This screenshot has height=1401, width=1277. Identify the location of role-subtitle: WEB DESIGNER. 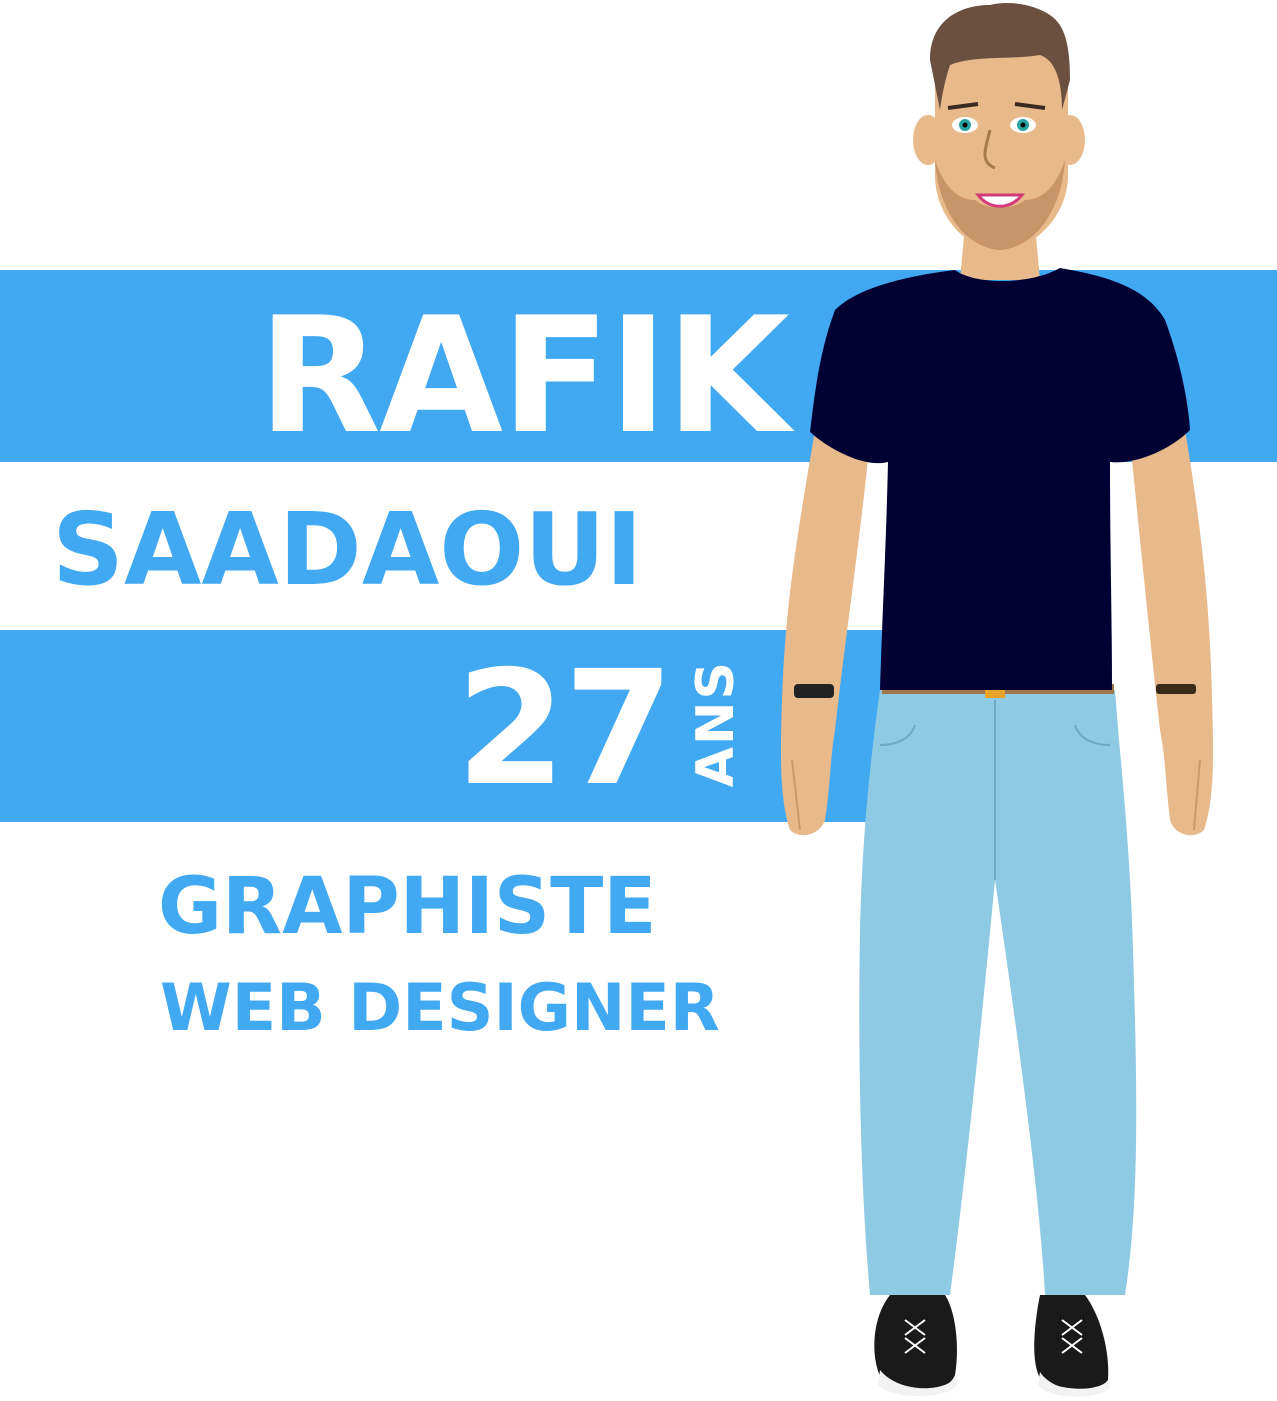
(440, 1008).